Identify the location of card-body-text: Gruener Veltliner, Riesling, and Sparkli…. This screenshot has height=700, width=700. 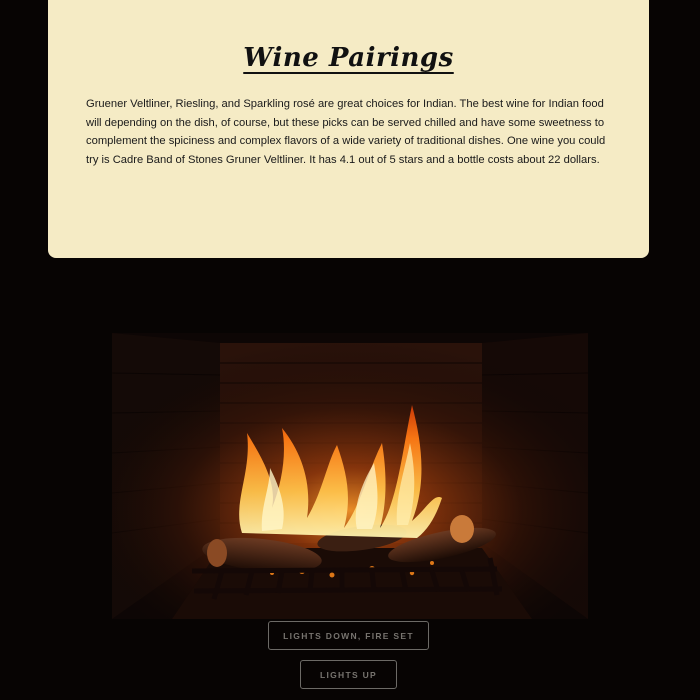
(346, 132).